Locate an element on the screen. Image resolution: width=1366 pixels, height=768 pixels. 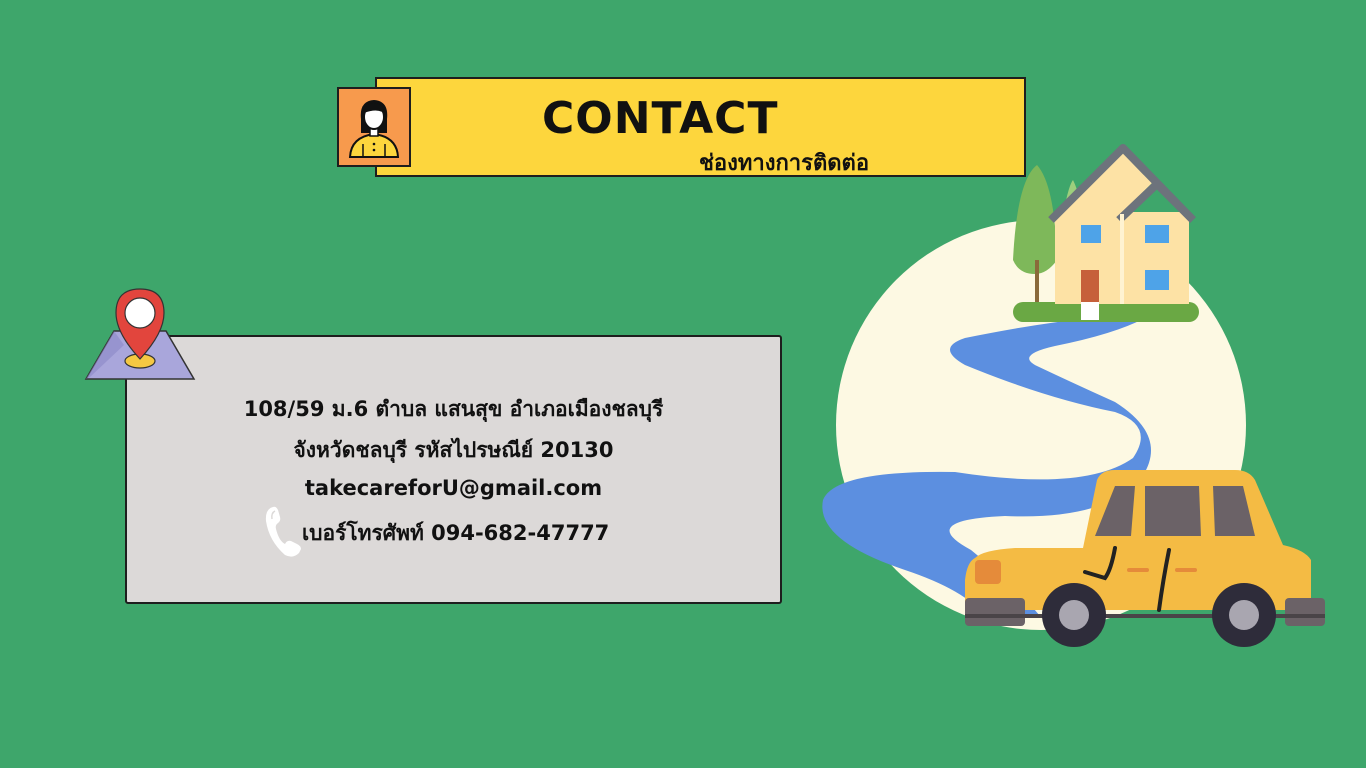
email-text: takecareforU@gmail.com is located at coordinates (453, 488).